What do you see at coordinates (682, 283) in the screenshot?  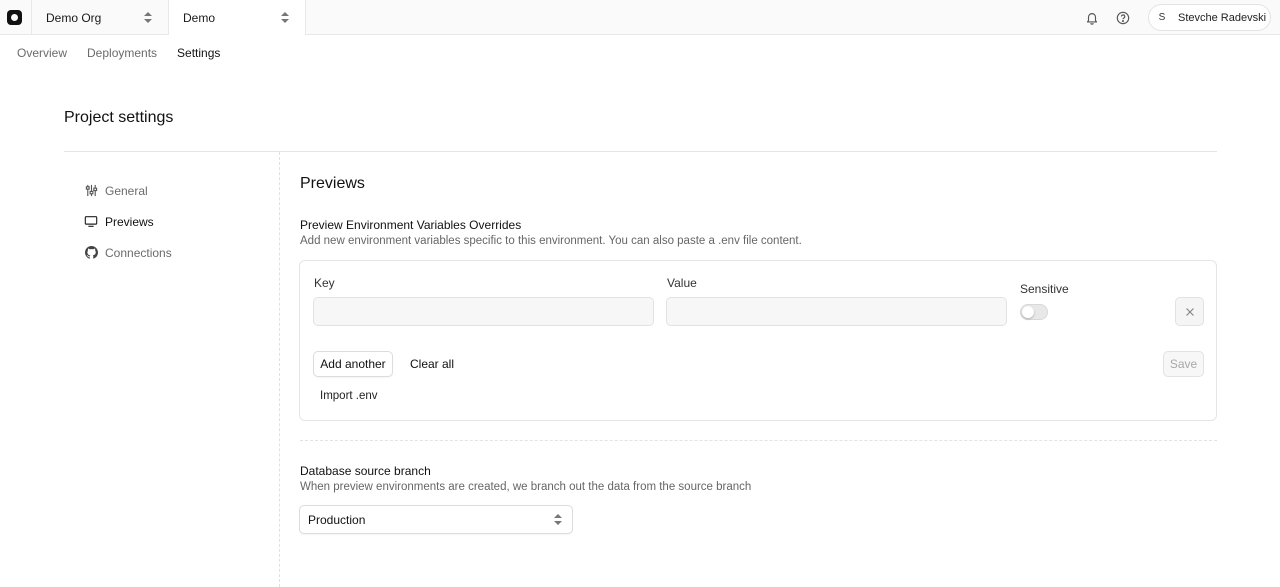 I see `value-label: Value` at bounding box center [682, 283].